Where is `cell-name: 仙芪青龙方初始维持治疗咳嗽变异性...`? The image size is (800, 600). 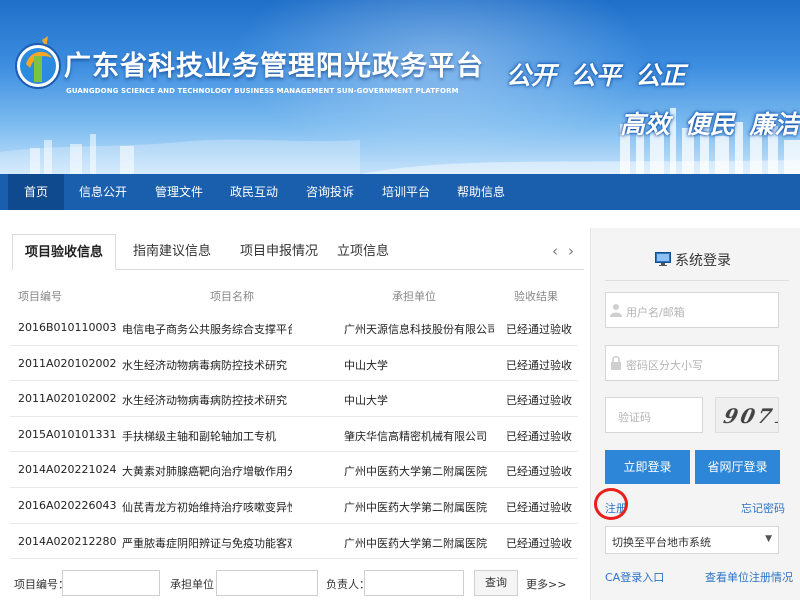 cell-name: 仙芪青龙方初始维持治疗咳嗽变异性... is located at coordinates (207, 507).